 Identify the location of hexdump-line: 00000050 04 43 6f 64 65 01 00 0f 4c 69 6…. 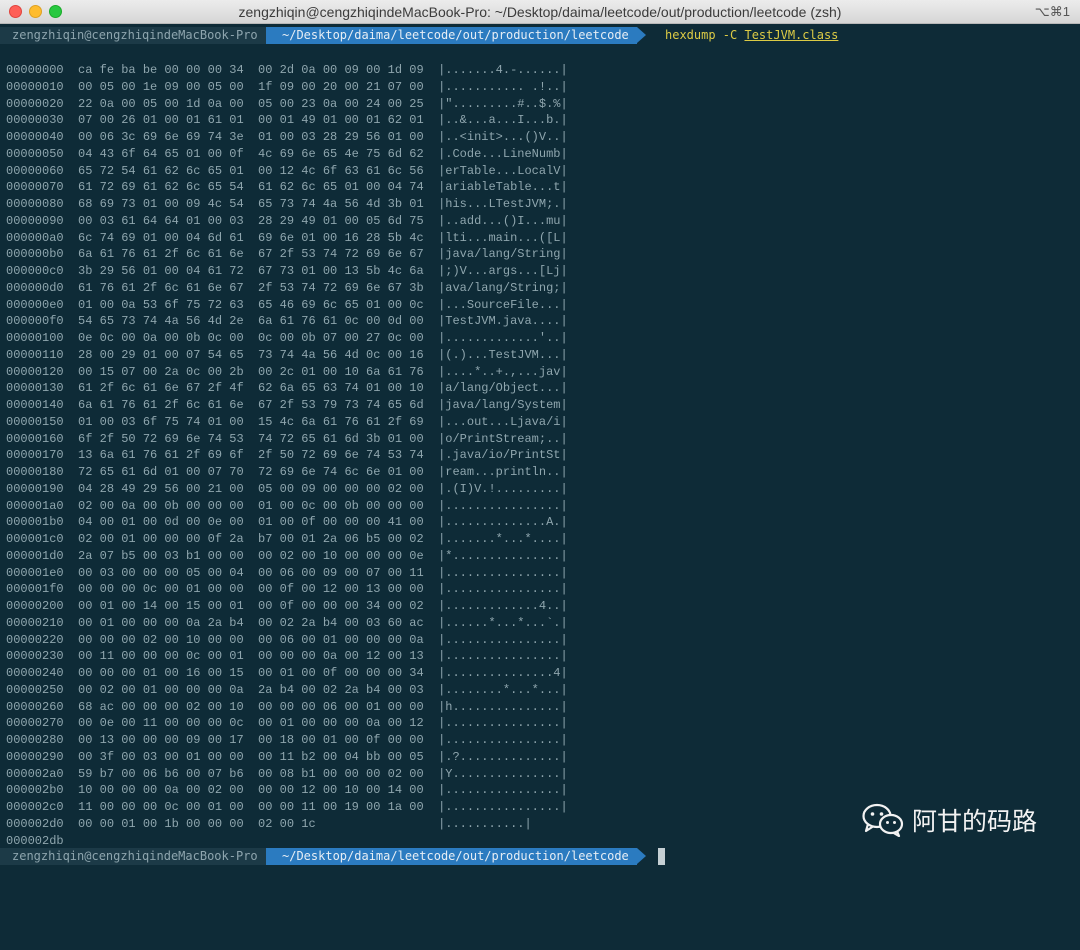
(287, 153).